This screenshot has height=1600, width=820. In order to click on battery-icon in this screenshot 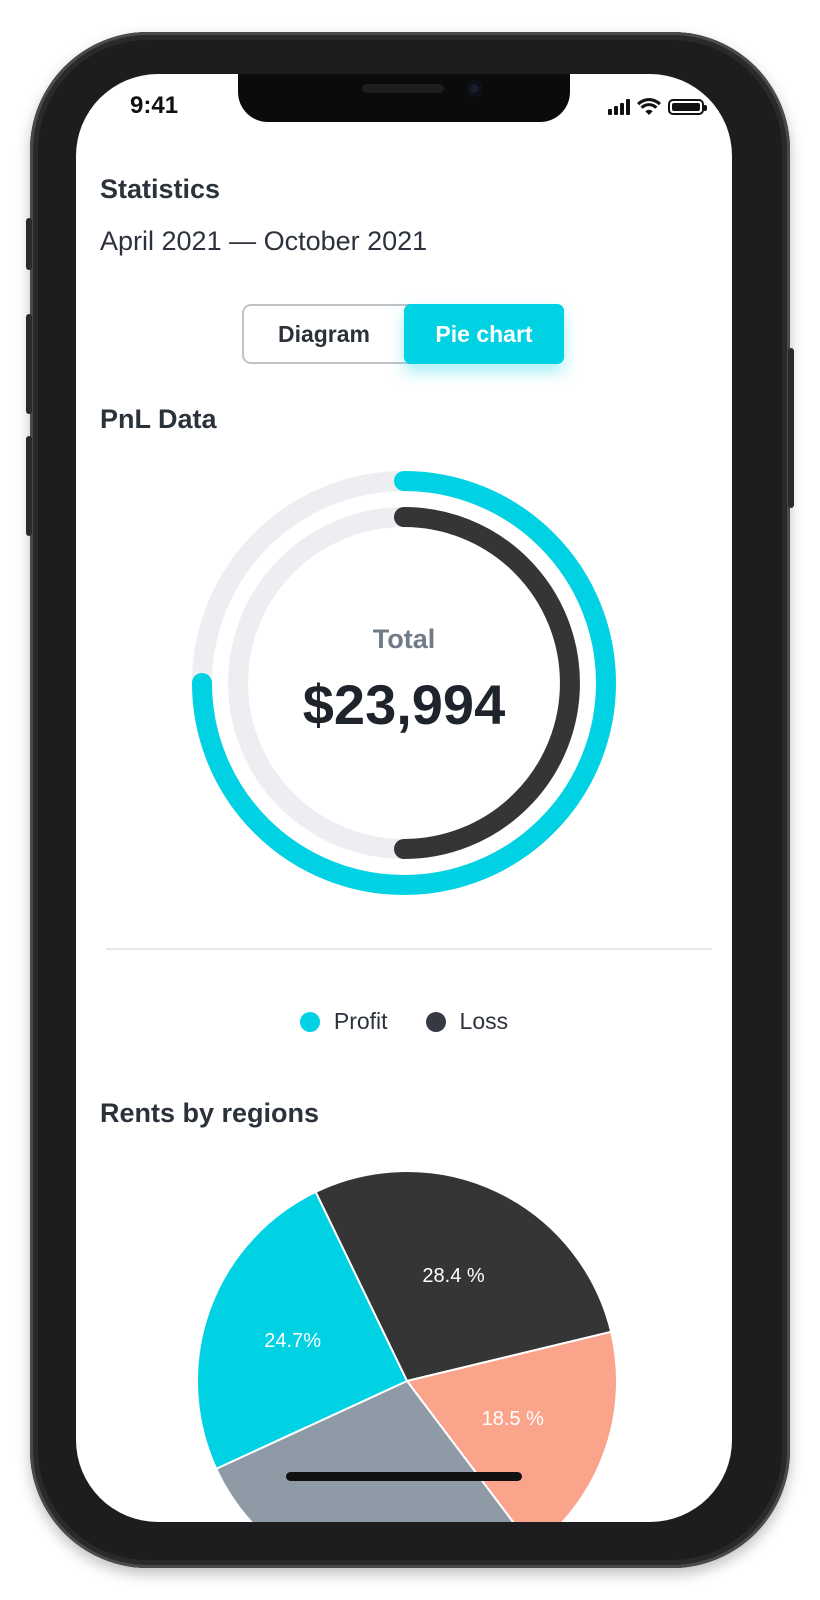, I will do `click(687, 107)`.